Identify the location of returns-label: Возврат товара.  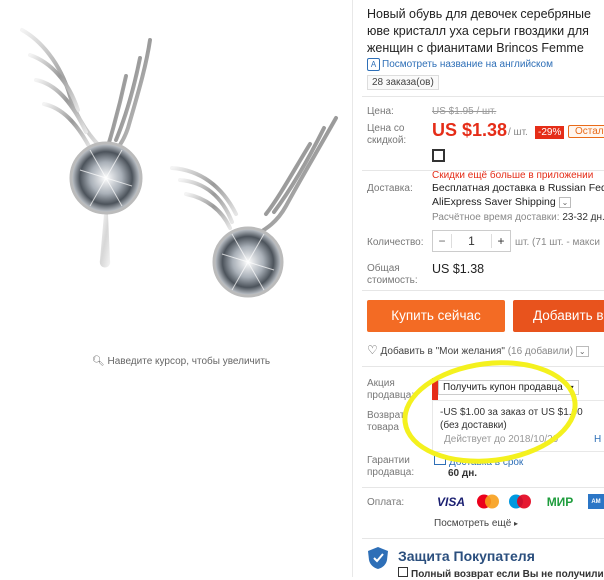
(386, 422).